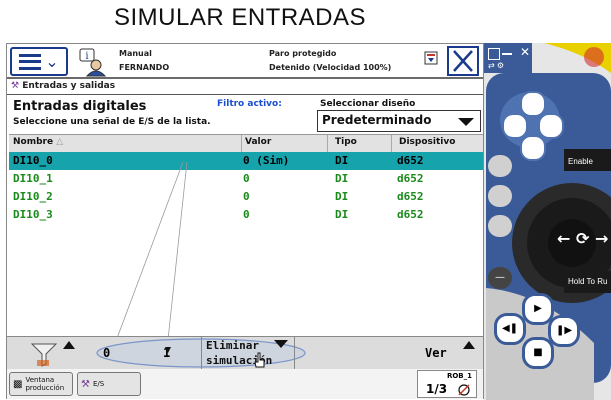 This screenshot has width=611, height=400. Describe the element at coordinates (98, 384) in the screenshot. I see `io-label: E/S` at that location.